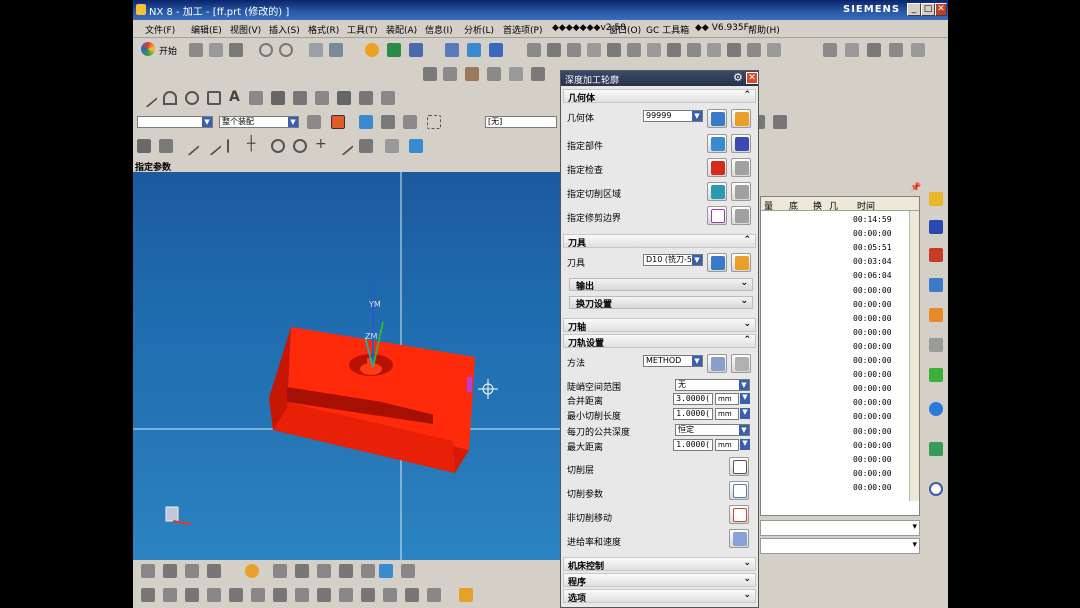 Image resolution: width=1080 pixels, height=608 pixels. What do you see at coordinates (717, 118) in the screenshot?
I see `new-geometry-button` at bounding box center [717, 118].